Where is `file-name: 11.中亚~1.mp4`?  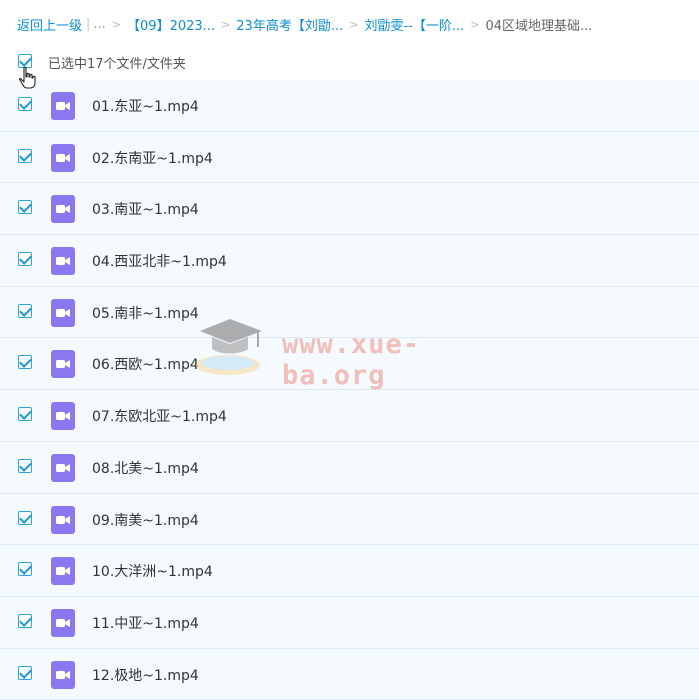 file-name: 11.中亚~1.mp4 is located at coordinates (145, 623).